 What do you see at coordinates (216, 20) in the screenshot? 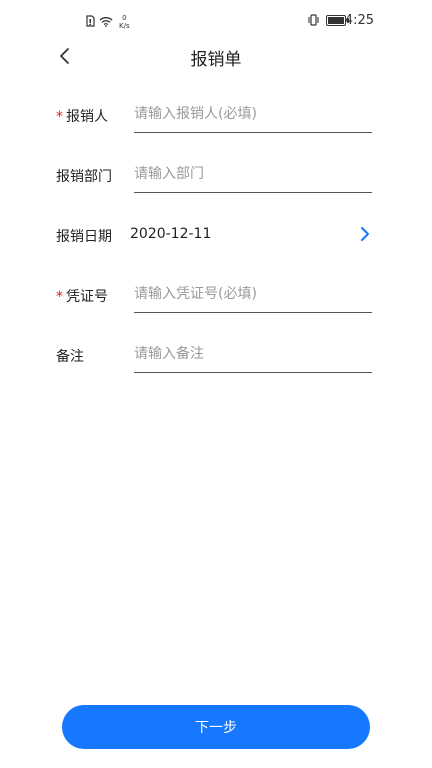
I see `status-bar: 0 K/s 4:25` at bounding box center [216, 20].